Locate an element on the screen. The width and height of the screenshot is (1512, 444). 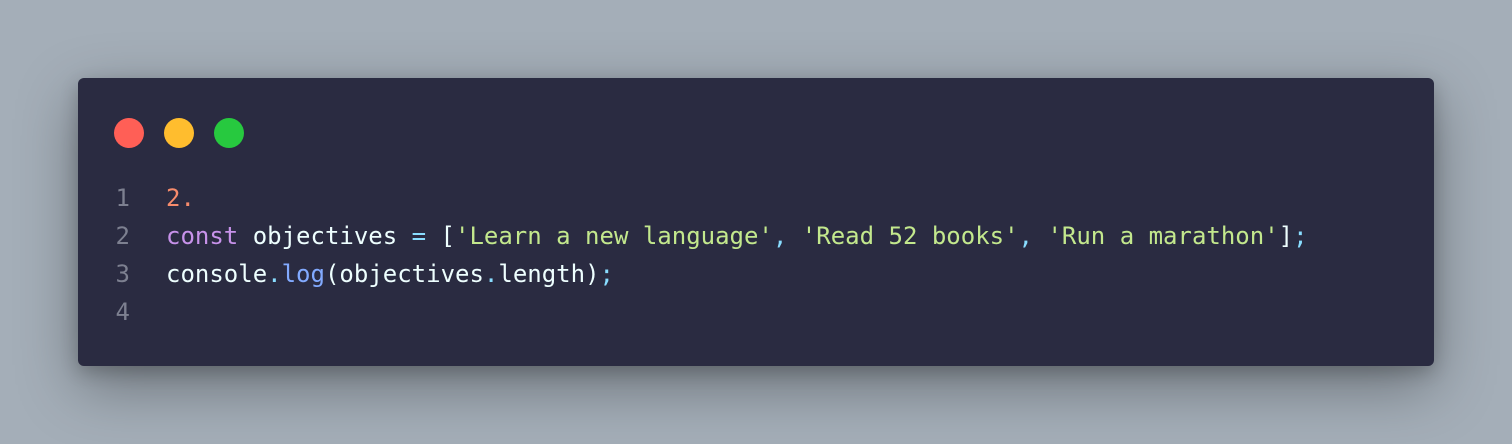
code-token-bracket: ( is located at coordinates (332, 274).